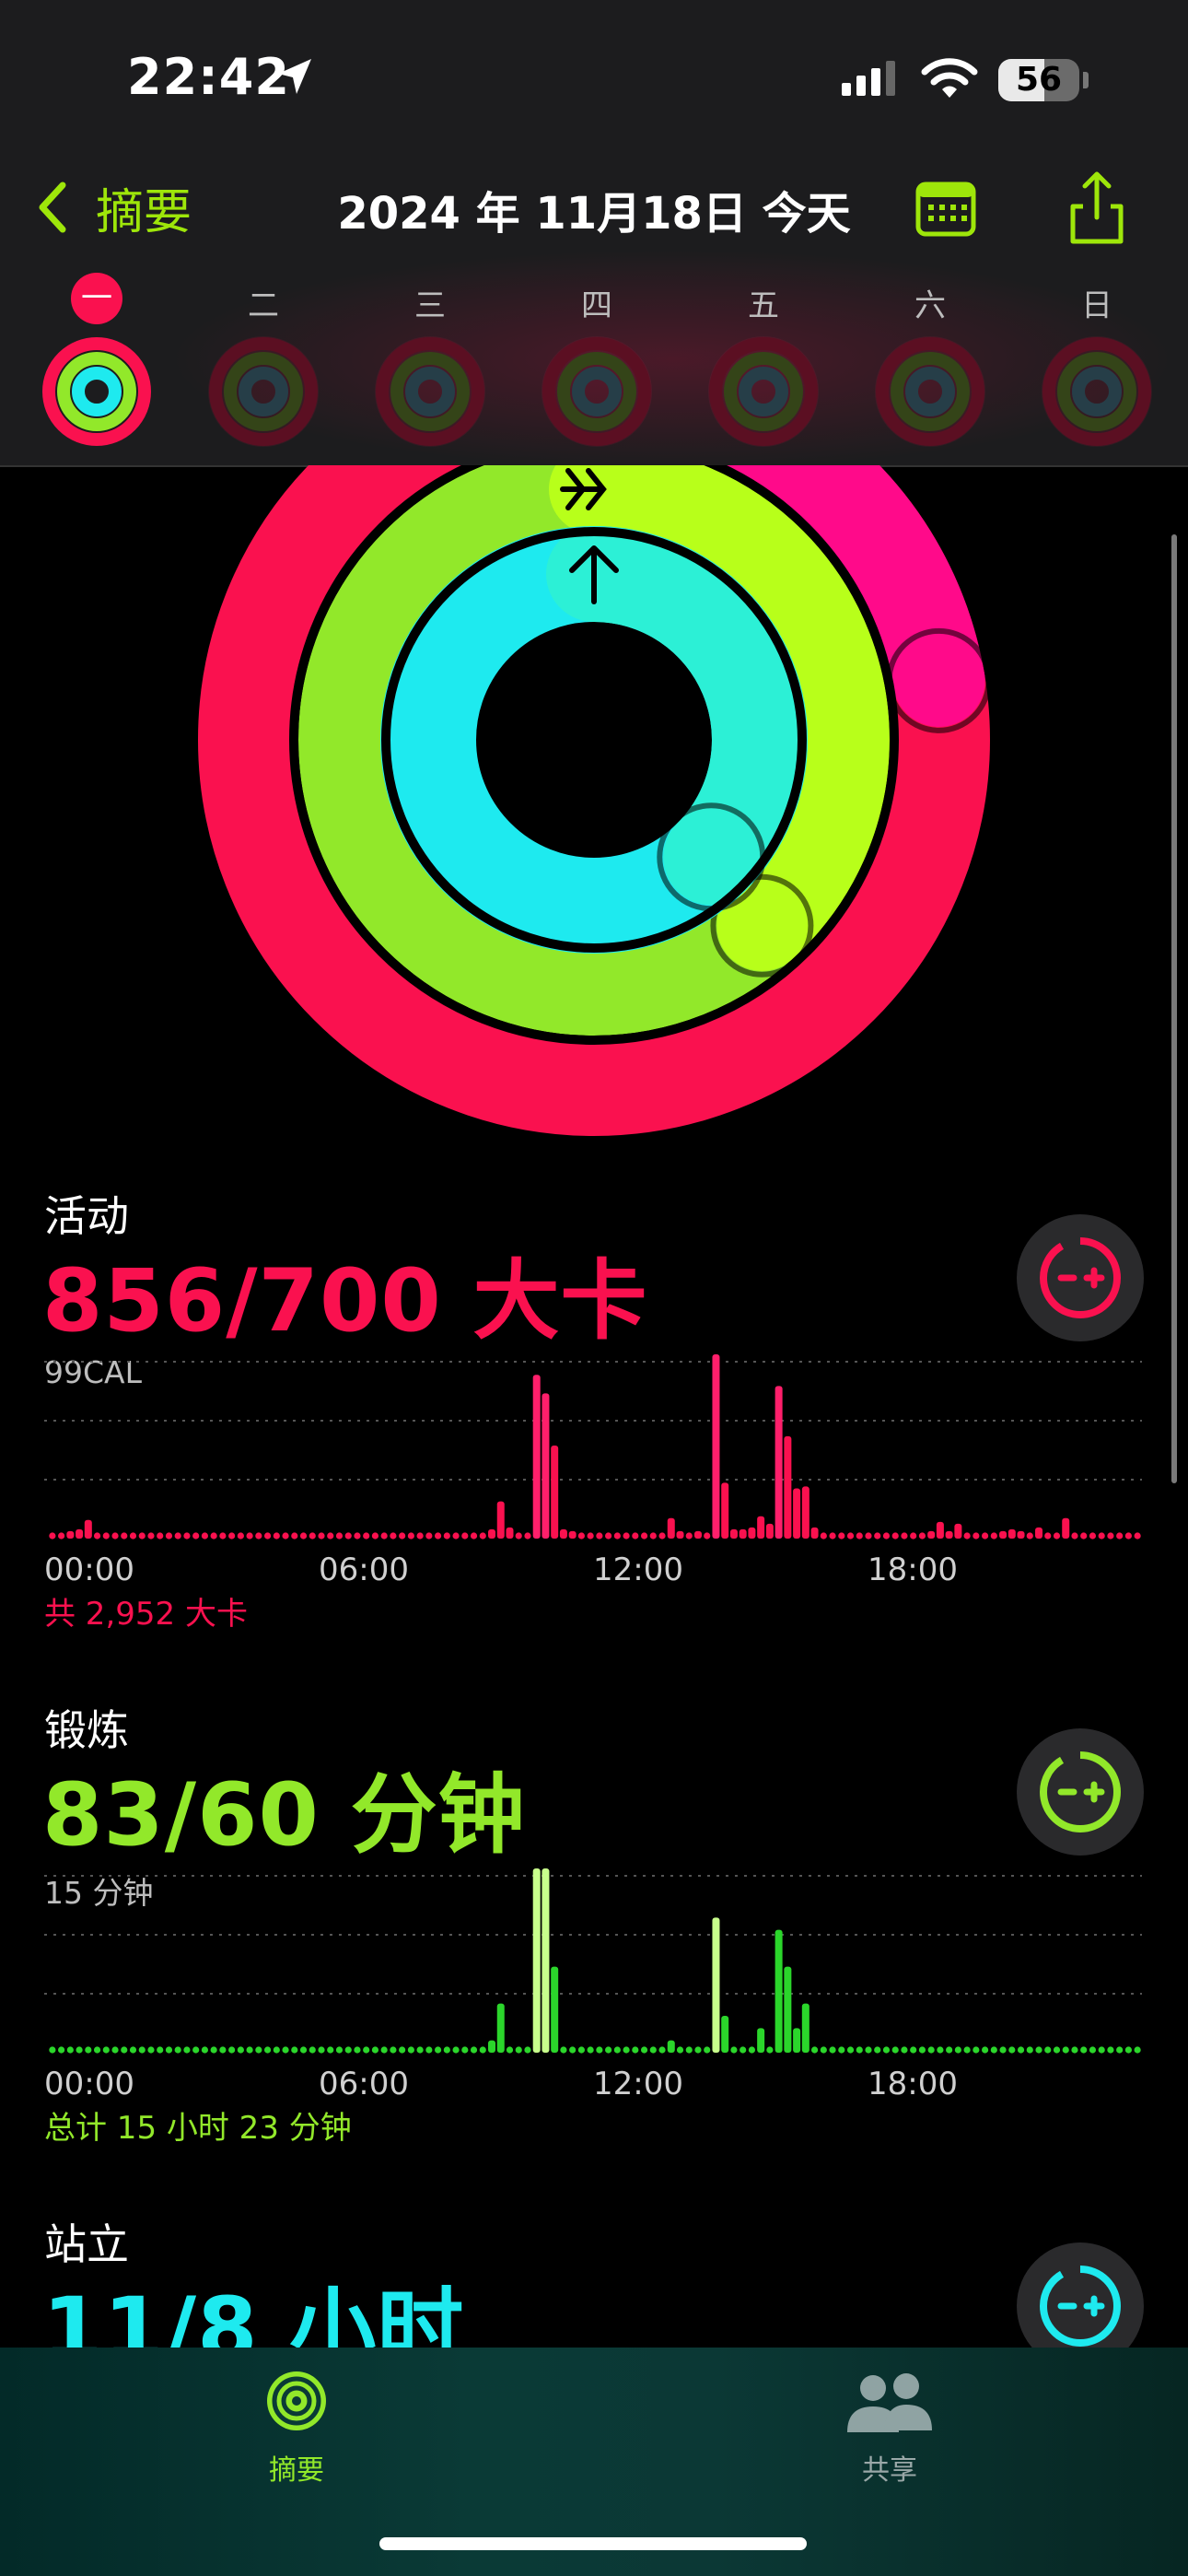 The image size is (1188, 2576). I want to click on tab-sharing: 共享, so click(889, 2423).